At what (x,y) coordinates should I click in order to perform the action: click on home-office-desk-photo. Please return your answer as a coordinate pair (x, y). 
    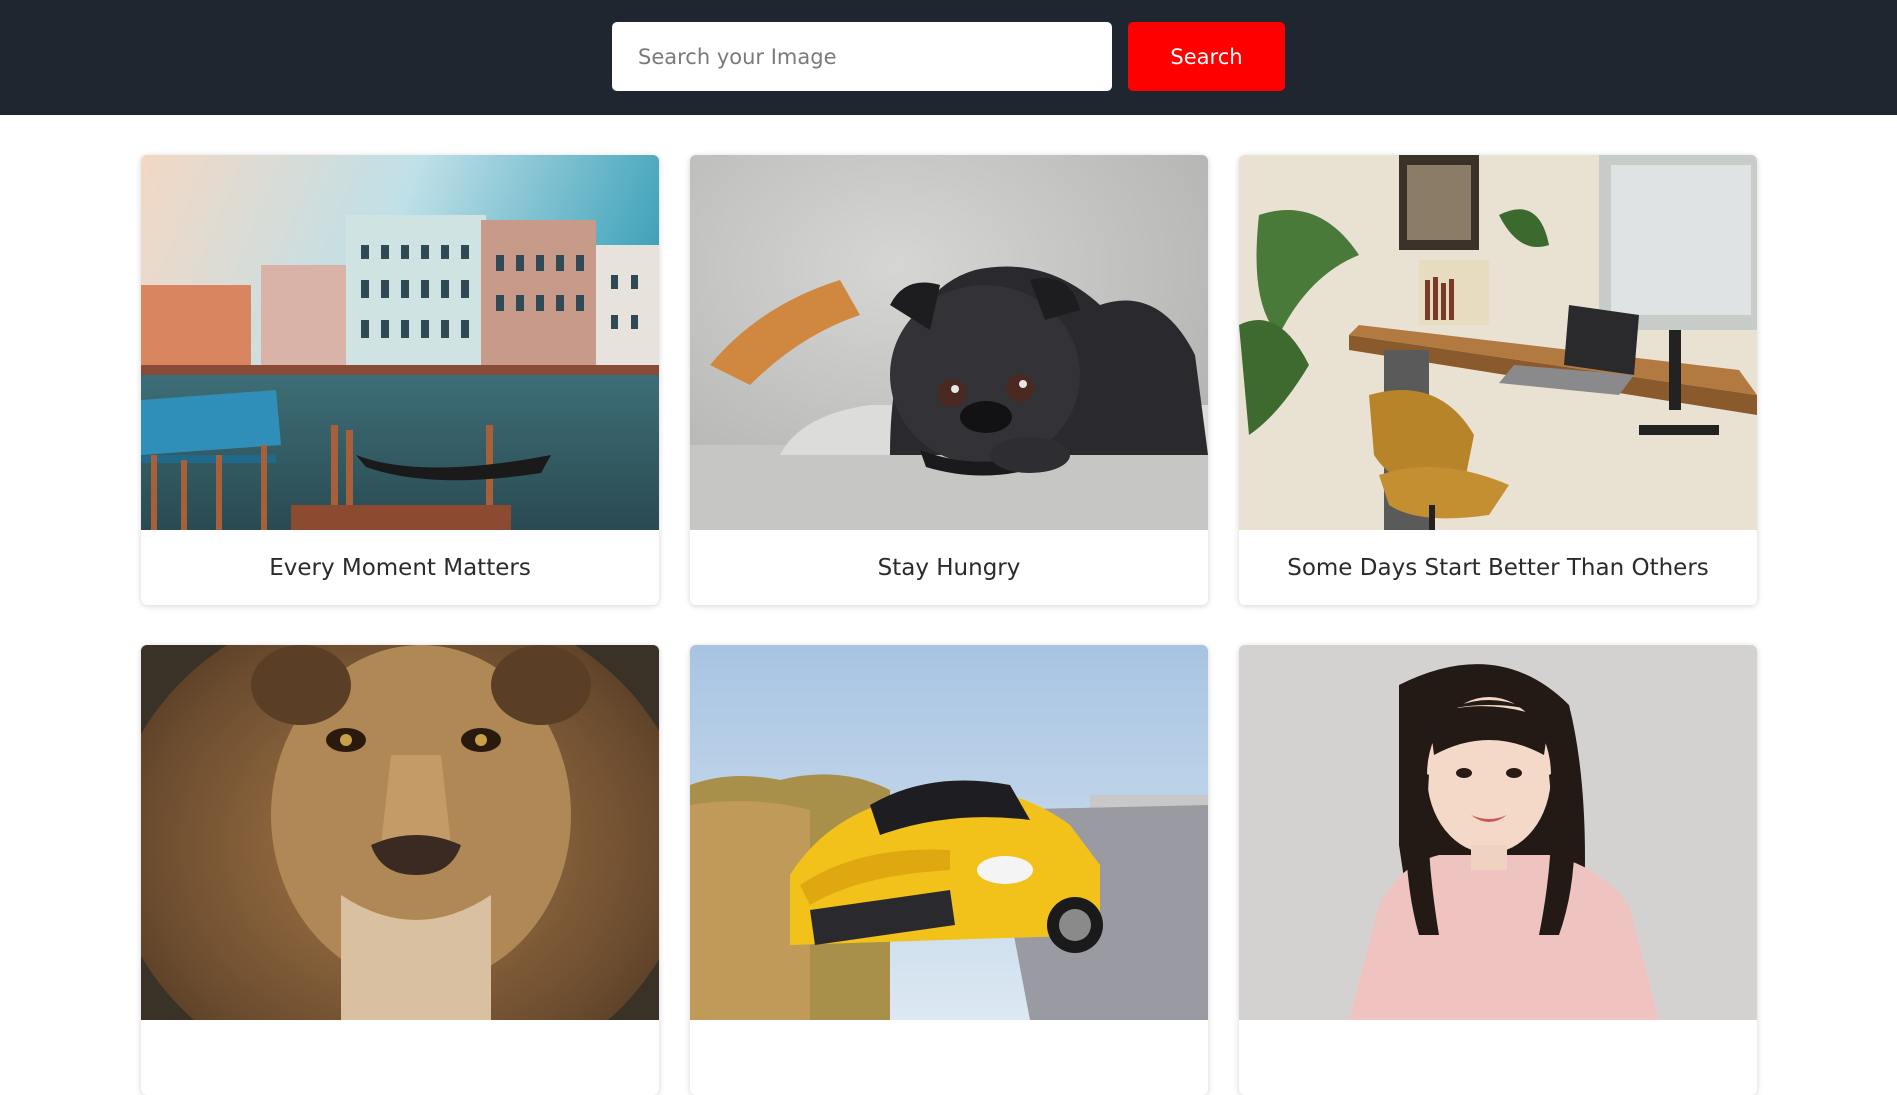
    Looking at the image, I should click on (1498, 342).